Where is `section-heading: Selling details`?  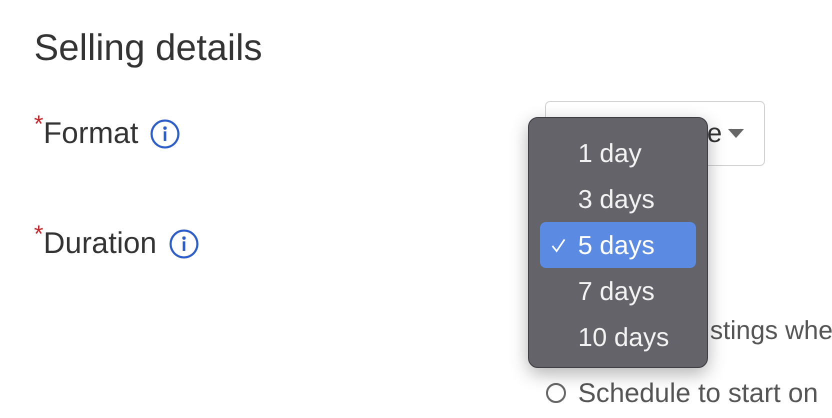 section-heading: Selling details is located at coordinates (148, 48).